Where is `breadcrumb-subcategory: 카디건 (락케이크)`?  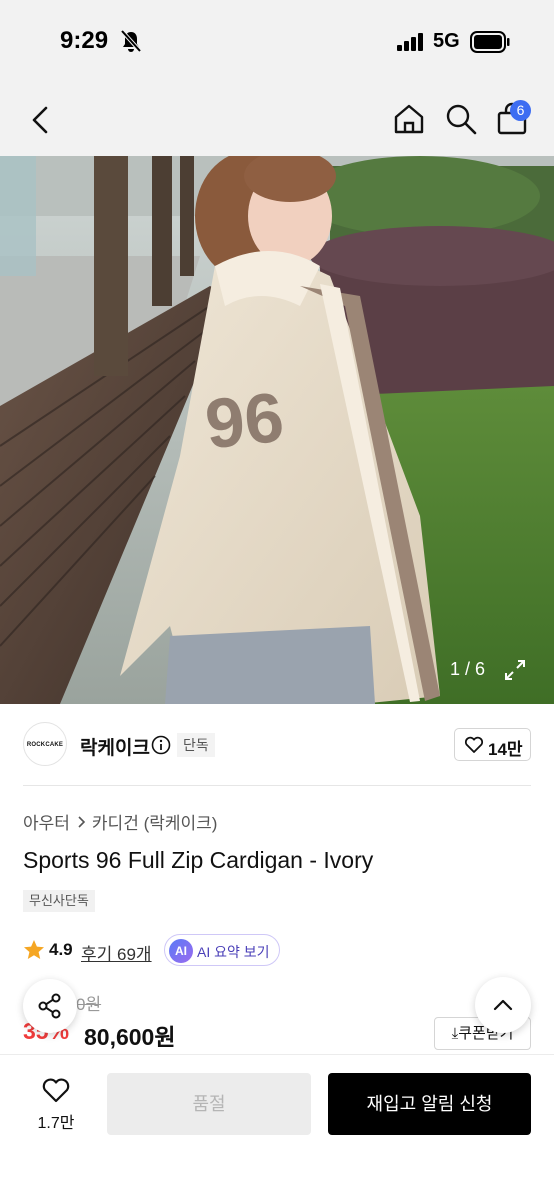
breadcrumb-subcategory: 카디건 (락케이크) is located at coordinates (155, 821).